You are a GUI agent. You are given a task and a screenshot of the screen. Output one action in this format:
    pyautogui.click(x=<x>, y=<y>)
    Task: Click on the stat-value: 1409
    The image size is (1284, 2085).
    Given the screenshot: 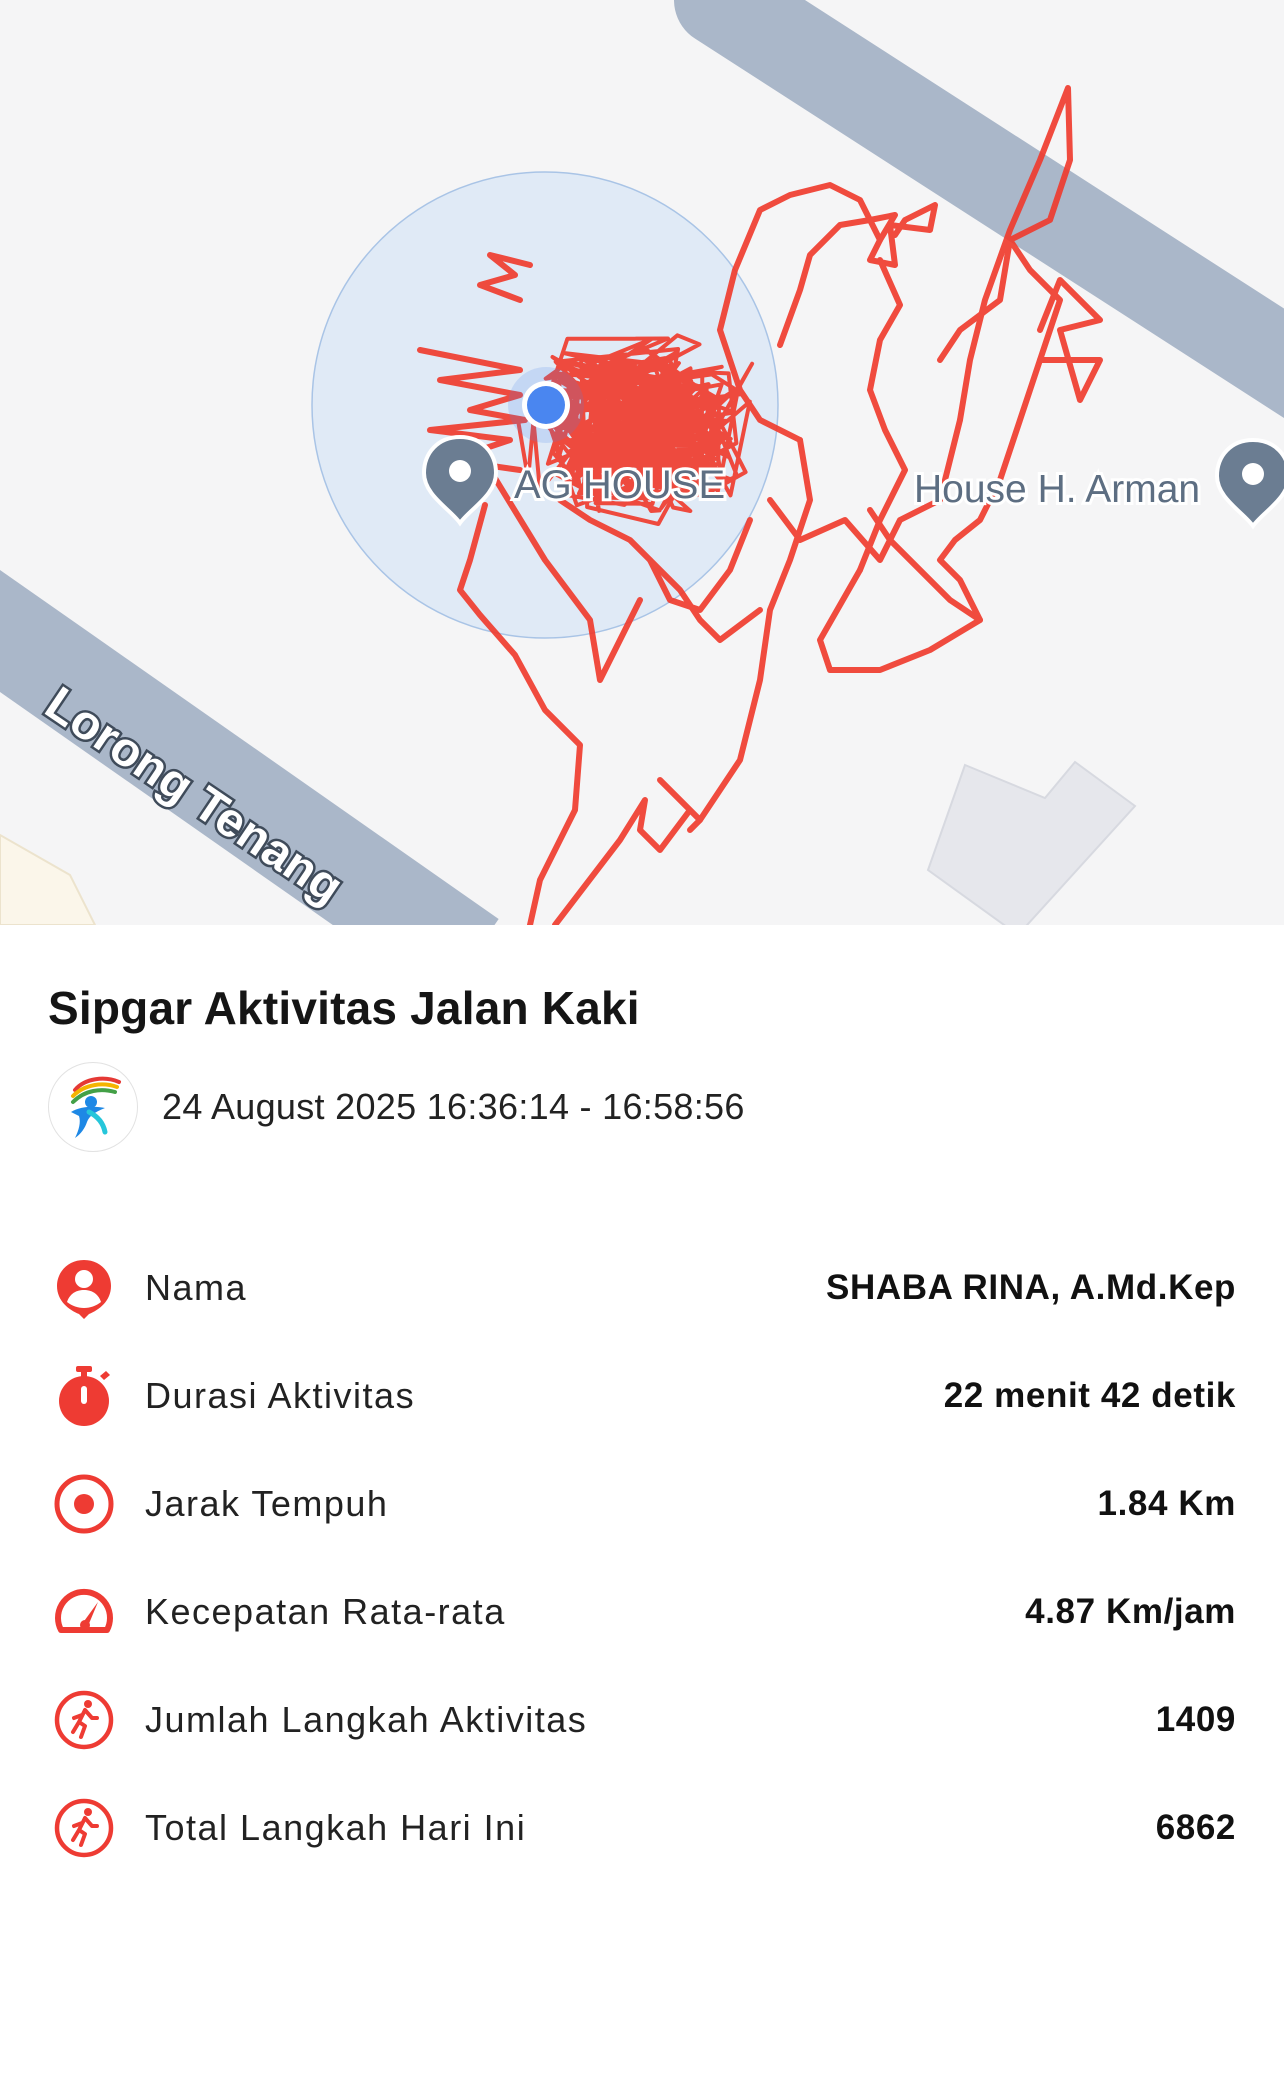 What is the action you would take?
    pyautogui.click(x=1195, y=1719)
    